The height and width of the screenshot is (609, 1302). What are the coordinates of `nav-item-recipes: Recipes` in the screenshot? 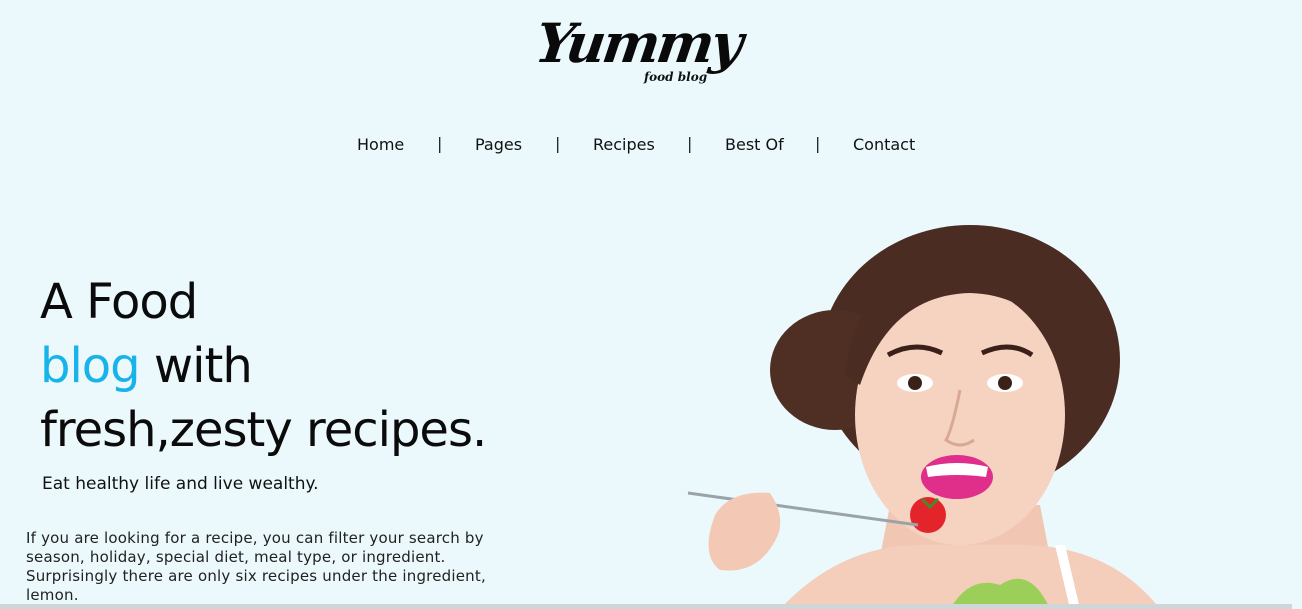 It's located at (624, 145).